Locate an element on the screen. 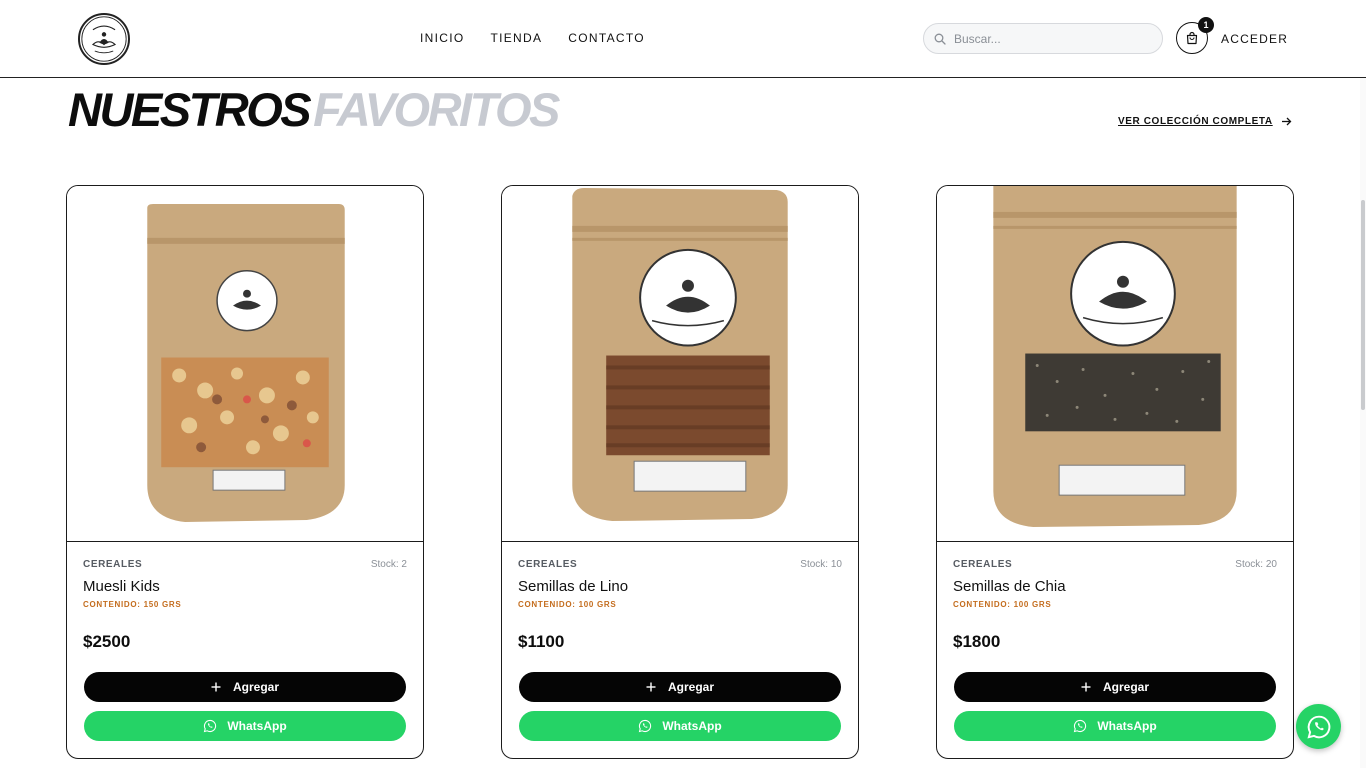 Image resolution: width=1366 pixels, height=768 pixels. search-icon is located at coordinates (940, 39).